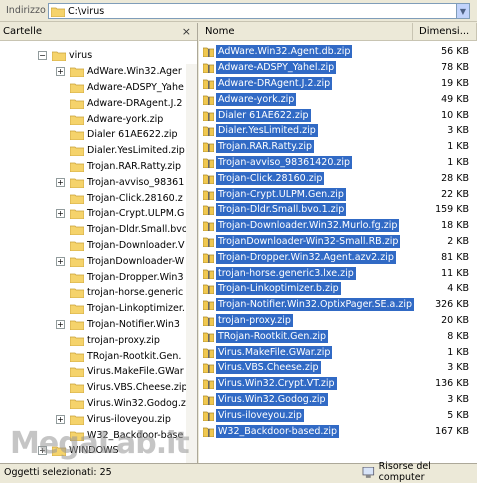 The width and height of the screenshot is (477, 483). I want to click on file-row: AdWare.Win32.Agent.db.zip 56 KB, so click(338, 52).